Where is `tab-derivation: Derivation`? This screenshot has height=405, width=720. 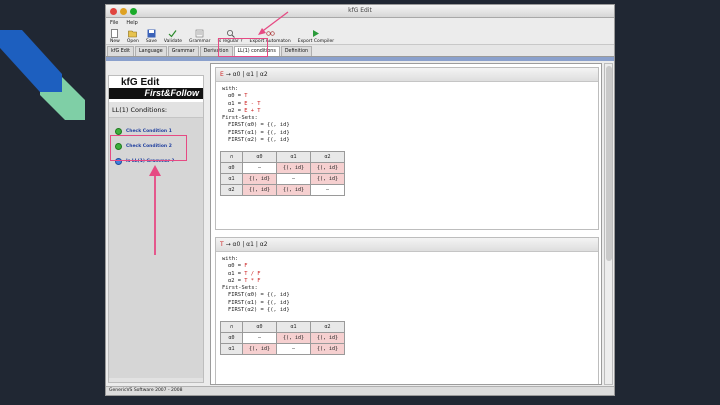 tab-derivation: Derivation is located at coordinates (216, 51).